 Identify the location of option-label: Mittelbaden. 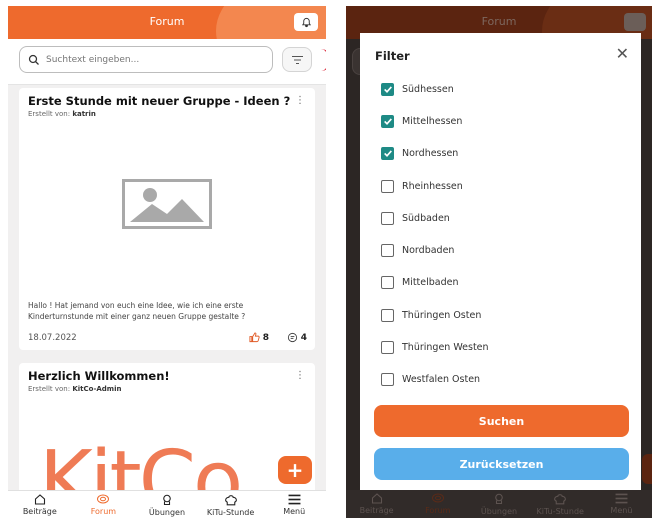
(430, 282).